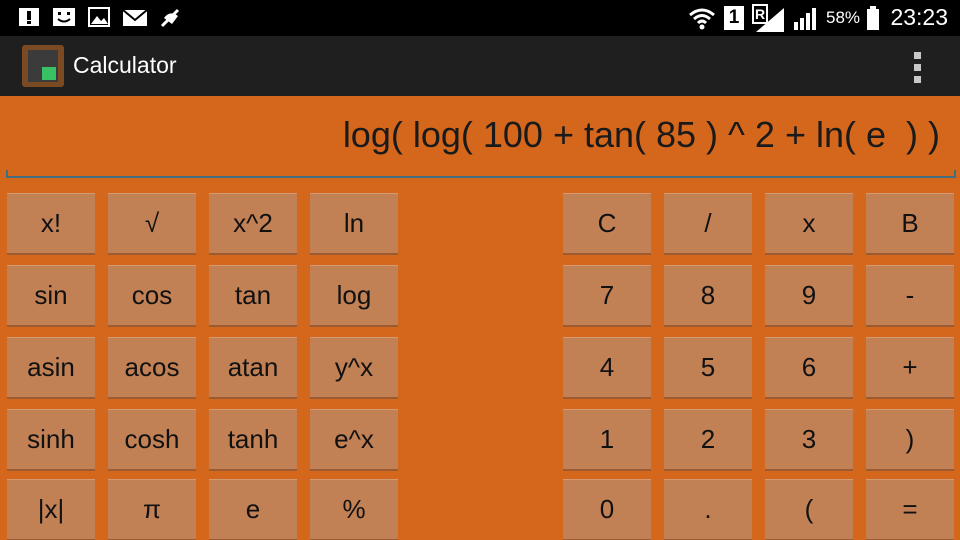 Image resolution: width=960 pixels, height=540 pixels. I want to click on cos-button: cos, so click(152, 295).